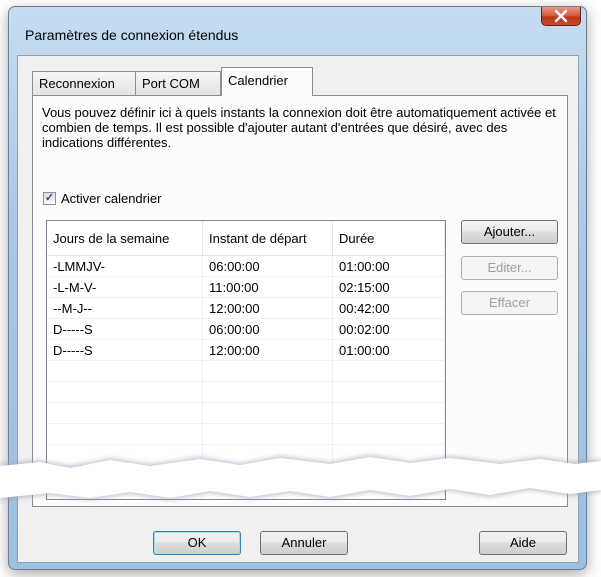 Image resolution: width=601 pixels, height=577 pixels. What do you see at coordinates (258, 80) in the screenshot?
I see `tab-label: Calendrier` at bounding box center [258, 80].